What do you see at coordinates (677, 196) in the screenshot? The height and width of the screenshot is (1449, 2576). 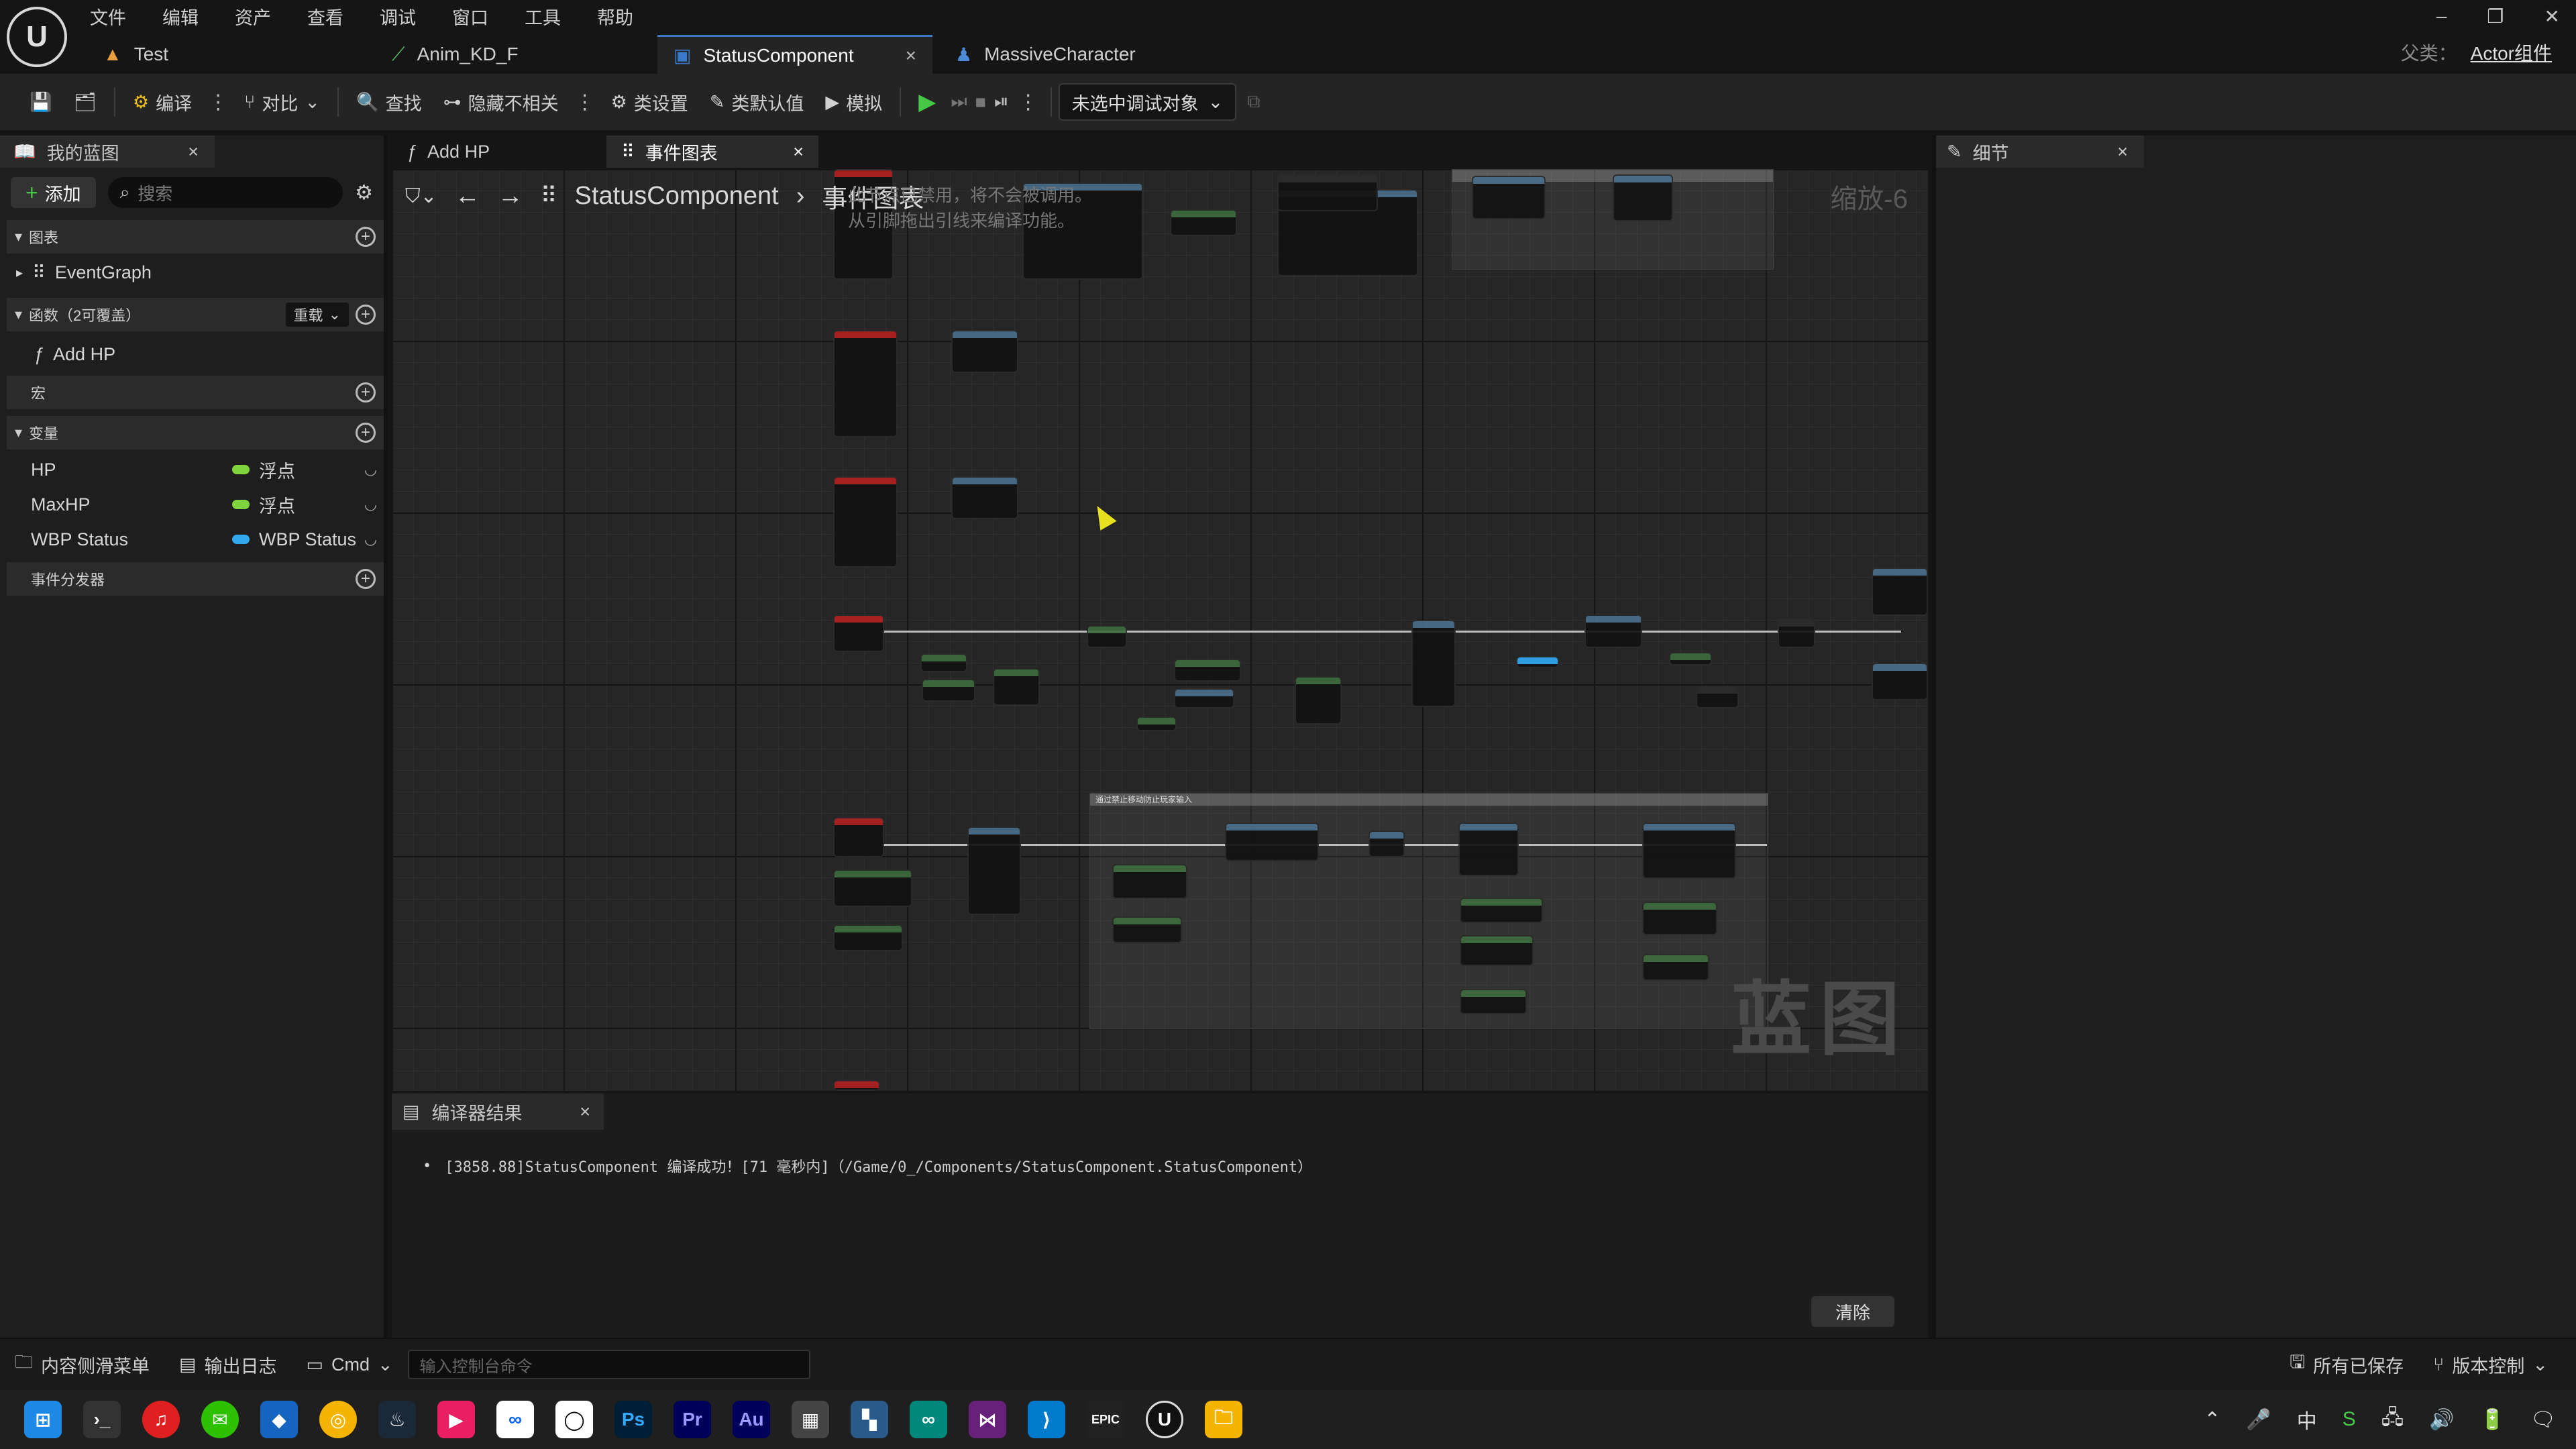 I see `breadcrumb-root: StatusComponent` at bounding box center [677, 196].